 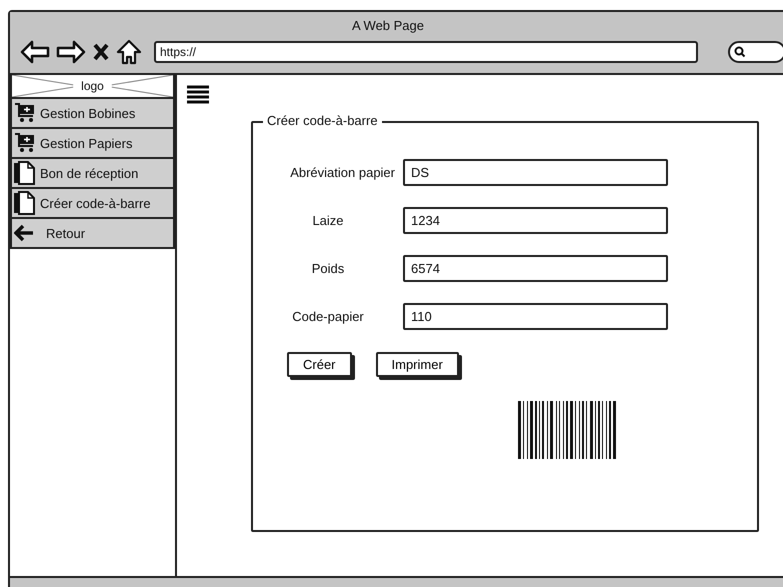 I want to click on panel-title: Créer code-à-barre, so click(x=322, y=120).